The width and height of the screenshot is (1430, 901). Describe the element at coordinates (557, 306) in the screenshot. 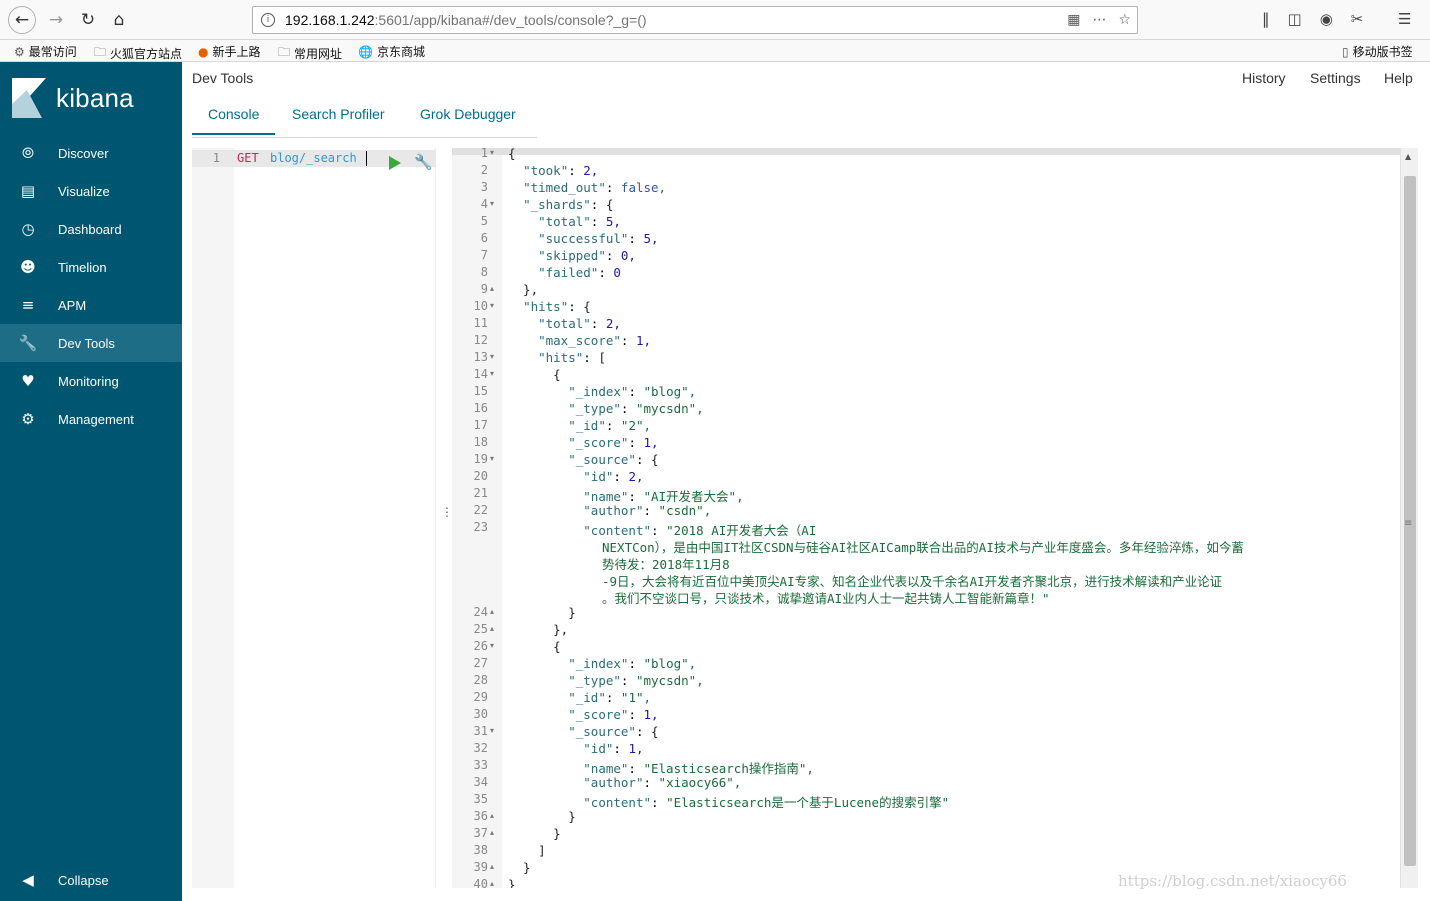

I see `code-text: "hits": {` at that location.